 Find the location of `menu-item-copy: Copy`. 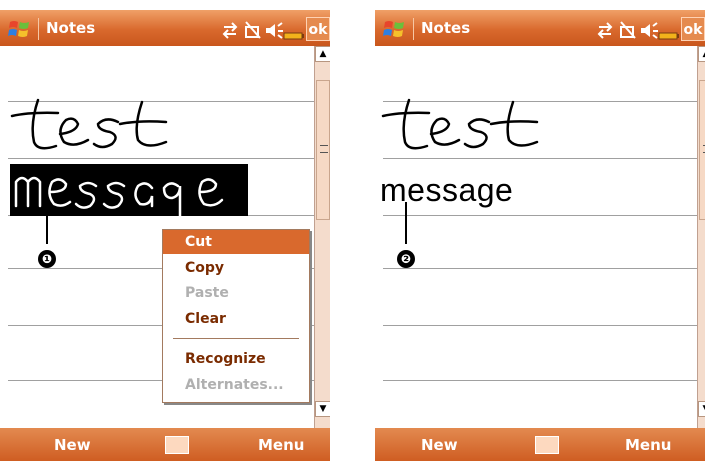

menu-item-copy: Copy is located at coordinates (236, 268).